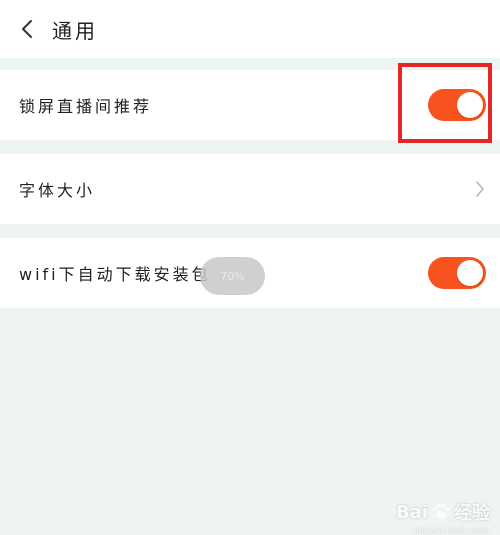  What do you see at coordinates (250, 189) in the screenshot?
I see `setting-row-font-size: 字体大小` at bounding box center [250, 189].